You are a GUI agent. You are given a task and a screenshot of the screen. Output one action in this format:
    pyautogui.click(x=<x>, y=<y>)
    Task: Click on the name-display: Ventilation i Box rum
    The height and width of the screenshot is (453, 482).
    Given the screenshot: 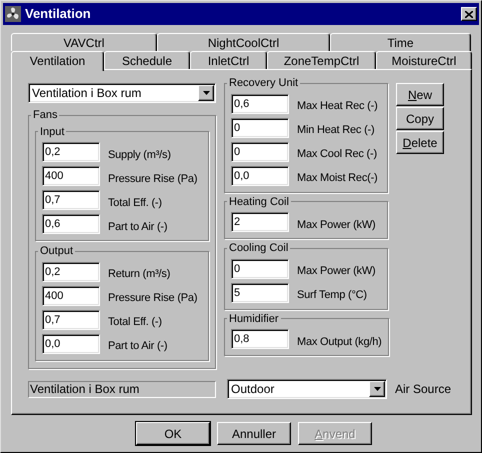 What is the action you would take?
    pyautogui.click(x=122, y=389)
    